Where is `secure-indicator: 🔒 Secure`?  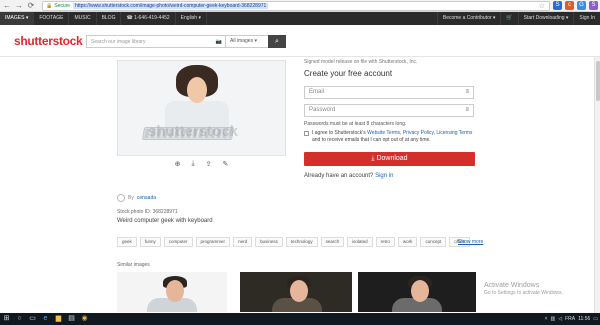 secure-indicator: 🔒 Secure is located at coordinates (58, 6).